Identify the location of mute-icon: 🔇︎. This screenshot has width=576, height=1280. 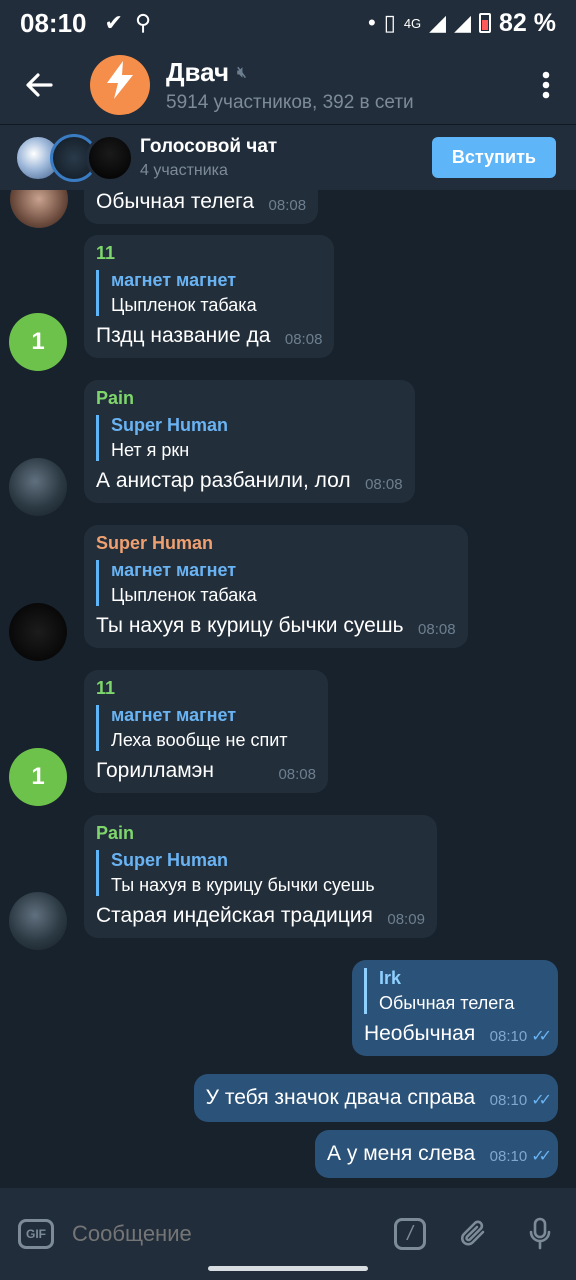
(242, 72).